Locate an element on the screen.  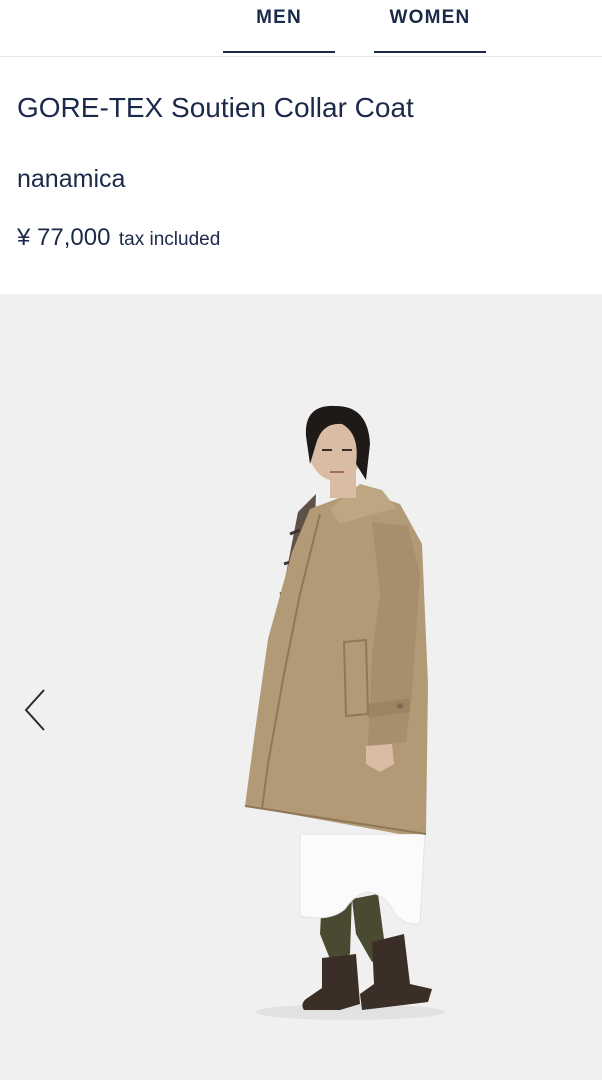
chevron-left-icon is located at coordinates (34, 710).